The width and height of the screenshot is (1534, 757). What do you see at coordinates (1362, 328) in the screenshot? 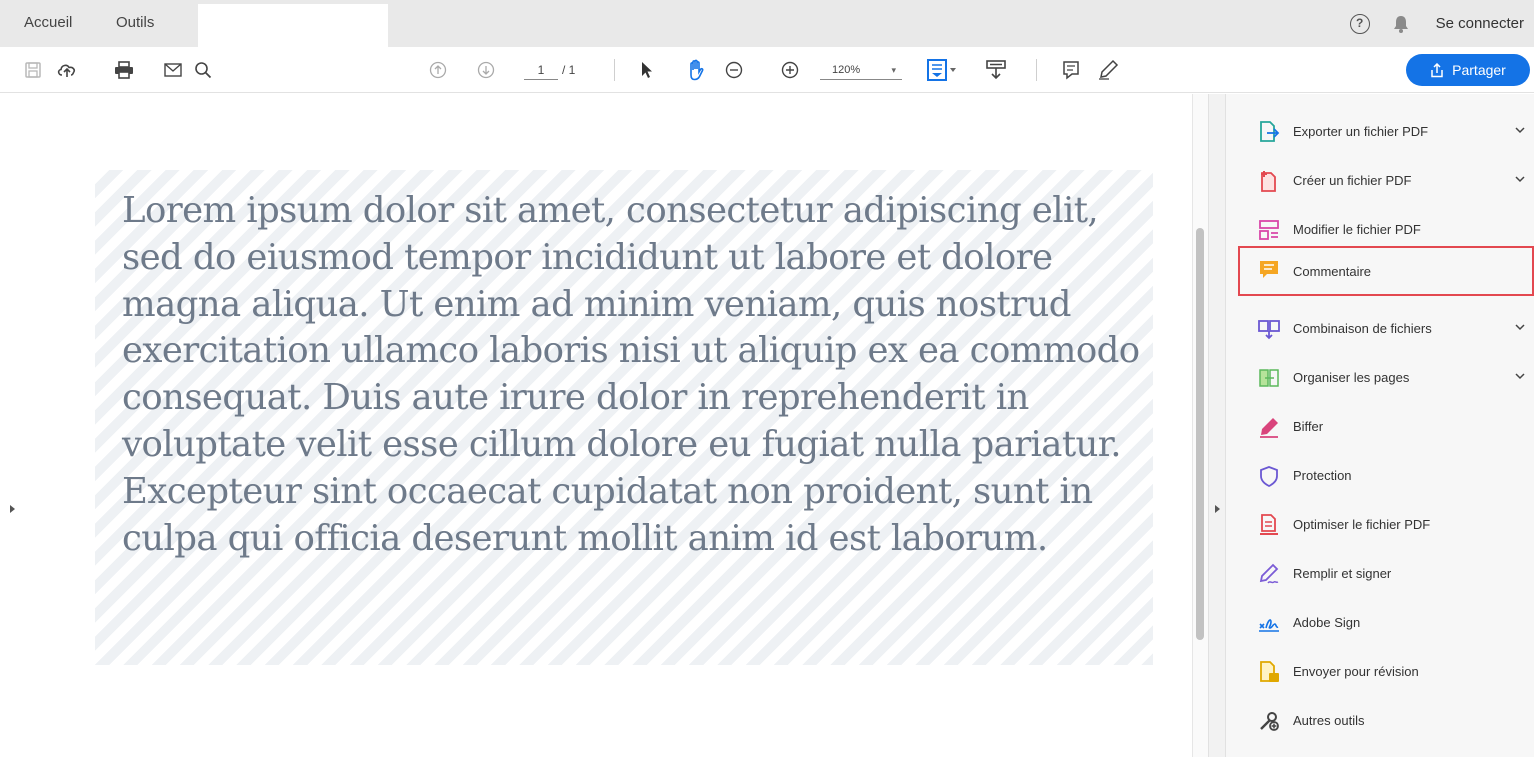
I see `tool-label: Combinaison de fichiers` at bounding box center [1362, 328].